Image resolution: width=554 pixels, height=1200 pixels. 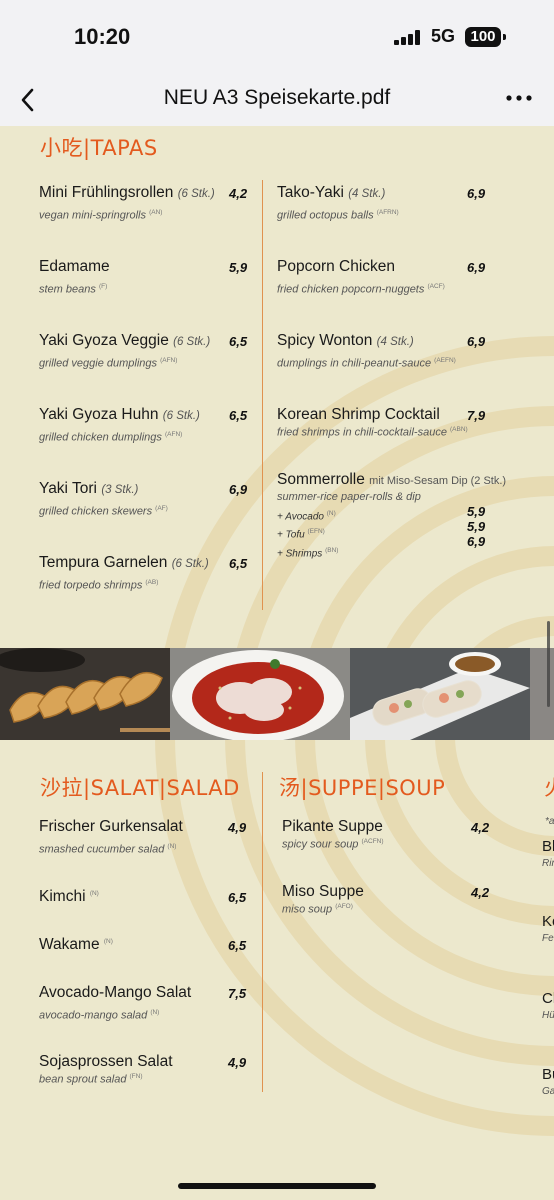 What do you see at coordinates (549, 787) in the screenshot?
I see `section-title-partial: 火` at bounding box center [549, 787].